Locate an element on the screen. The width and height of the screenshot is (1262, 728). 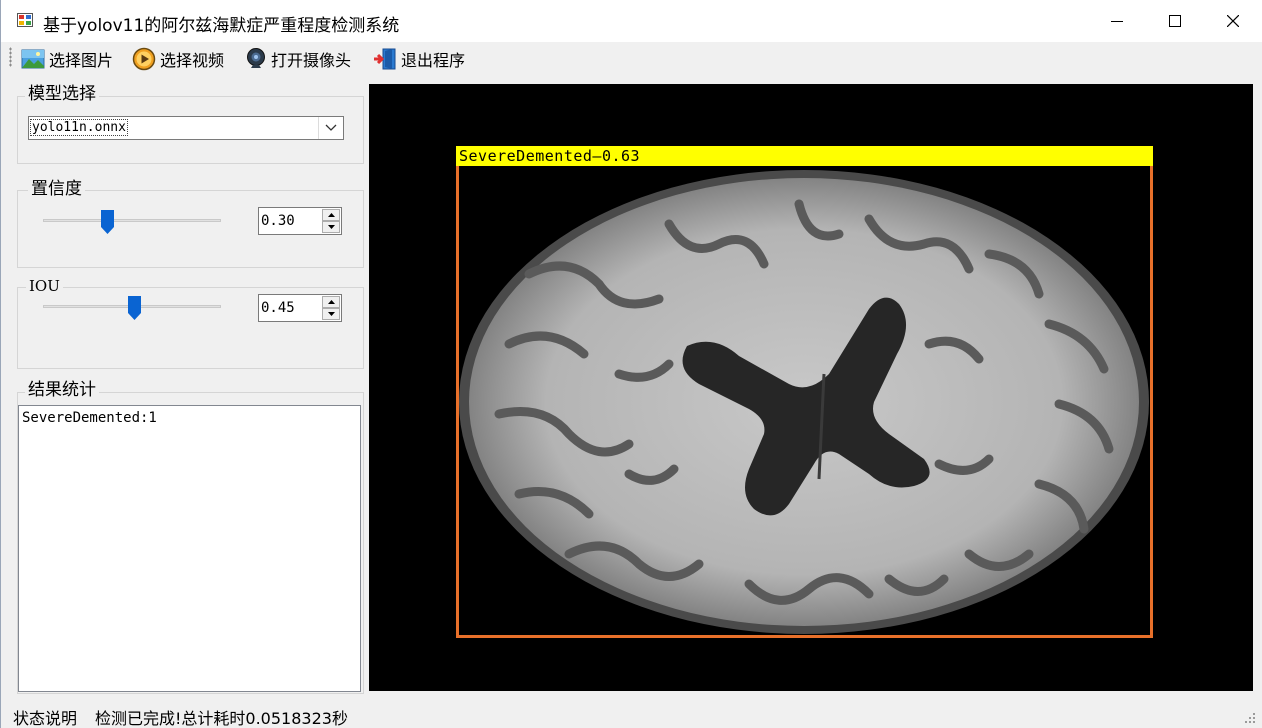
confidence-down-button is located at coordinates (331, 227).